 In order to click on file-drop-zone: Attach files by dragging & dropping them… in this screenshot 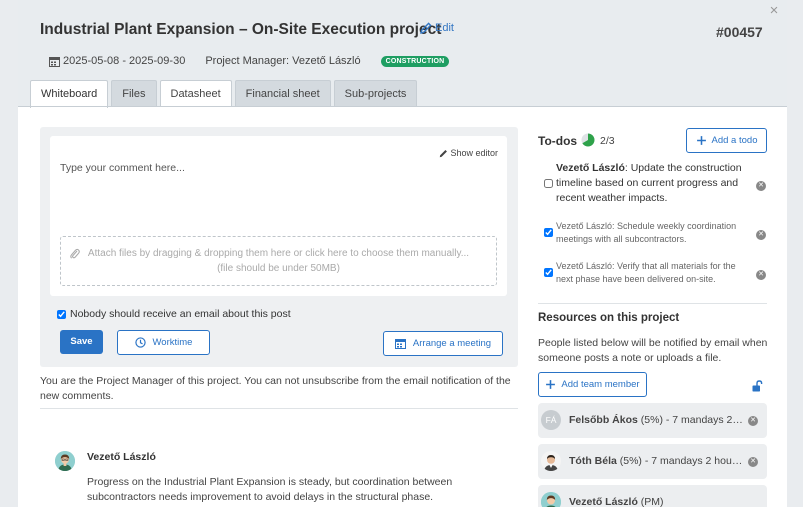, I will do `click(278, 261)`.